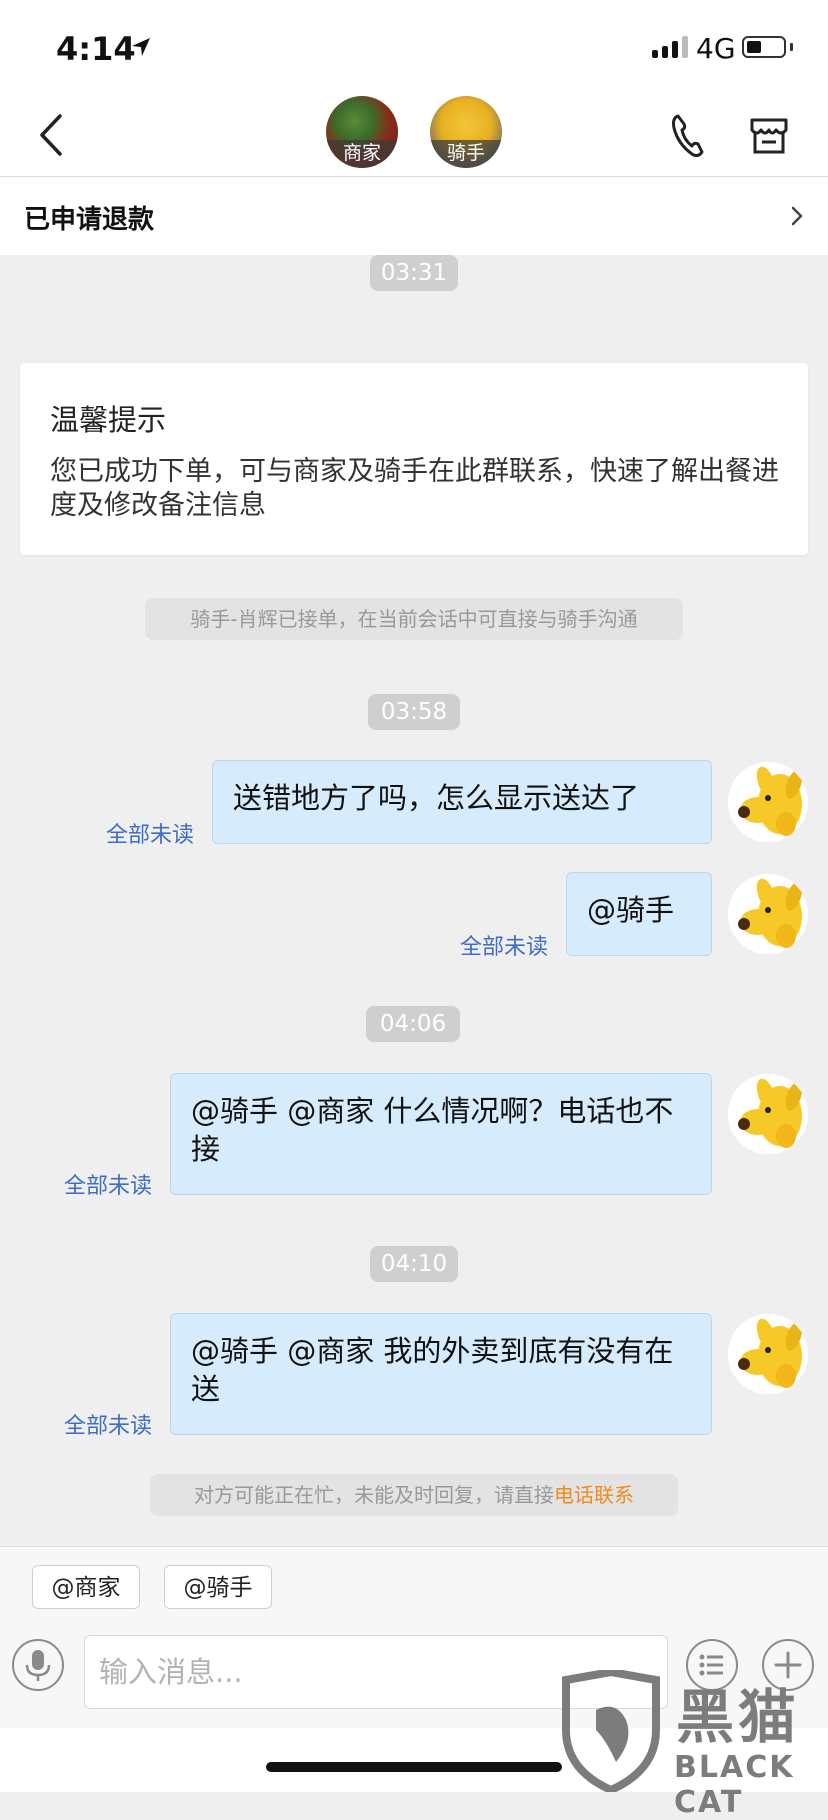  I want to click on plus-icon, so click(788, 1665).